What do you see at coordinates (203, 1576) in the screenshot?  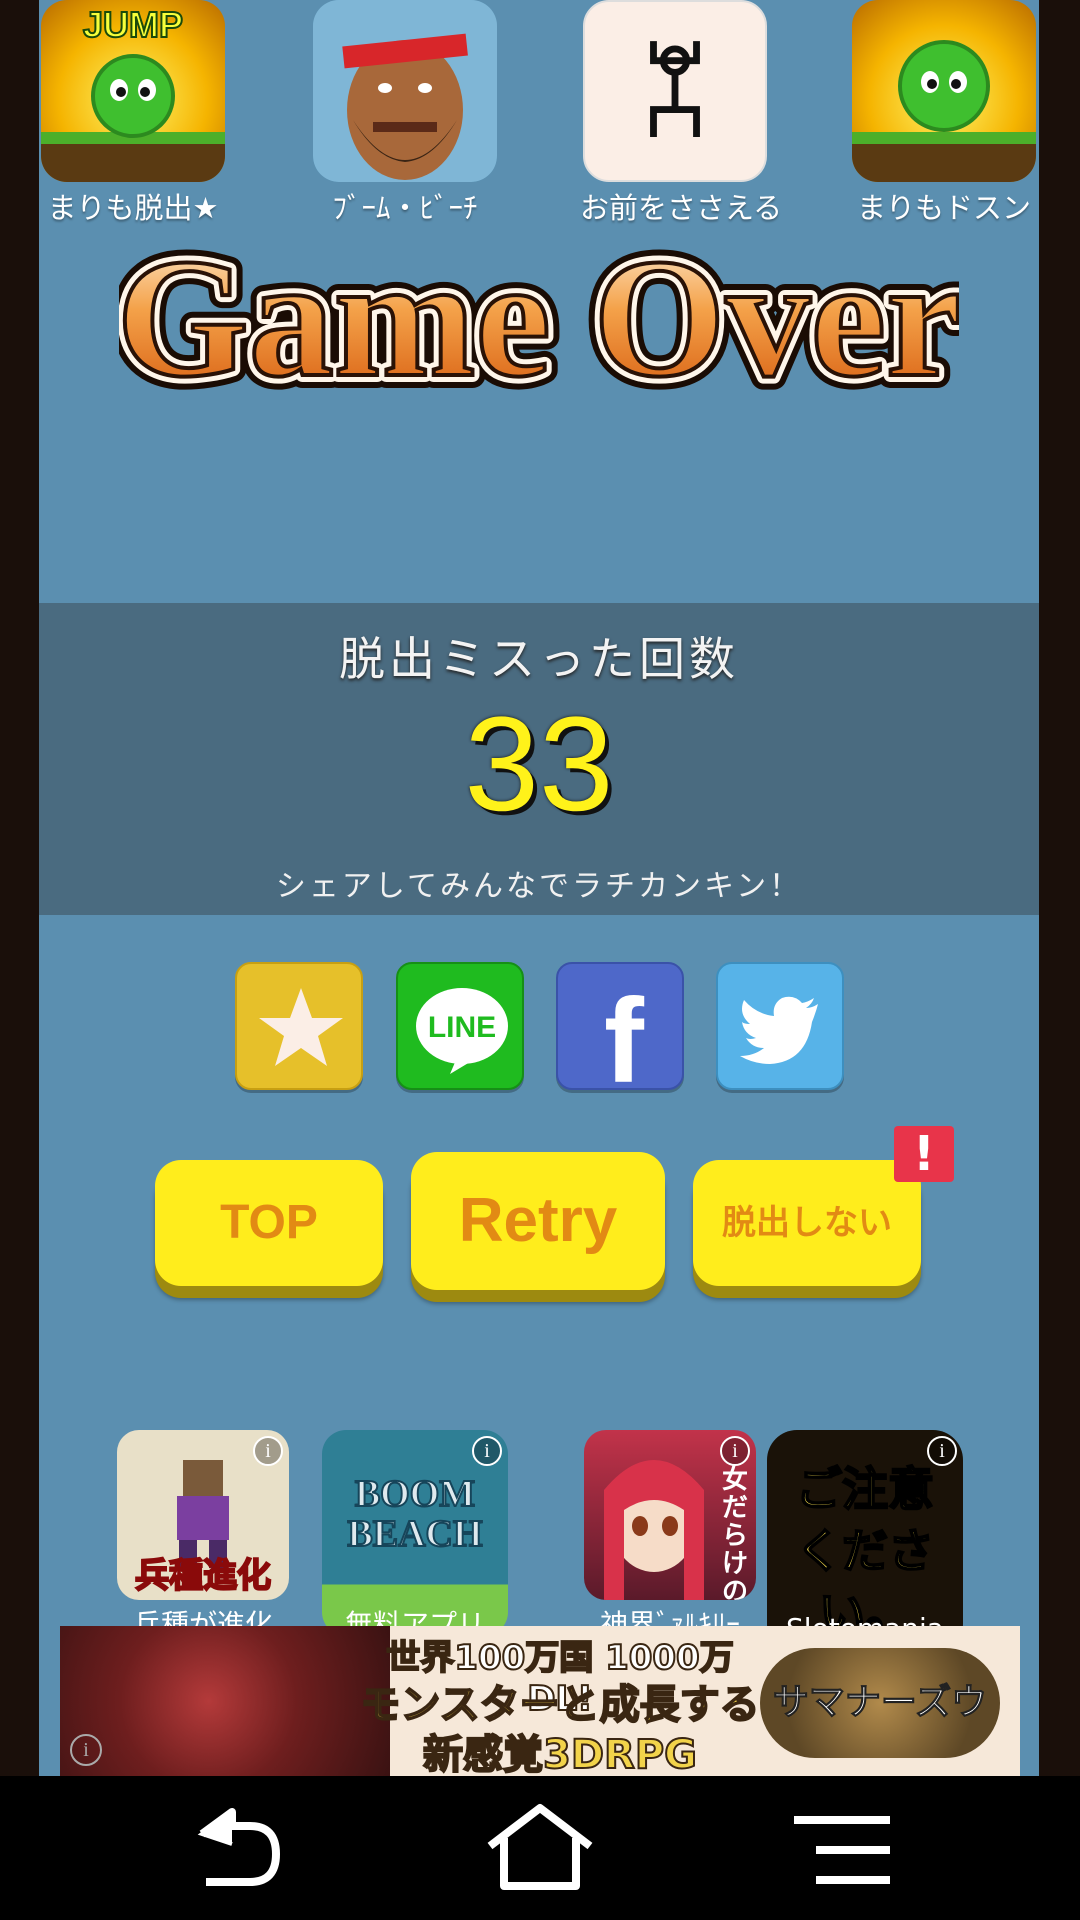 I see `ad-art-text: 兵種進化` at bounding box center [203, 1576].